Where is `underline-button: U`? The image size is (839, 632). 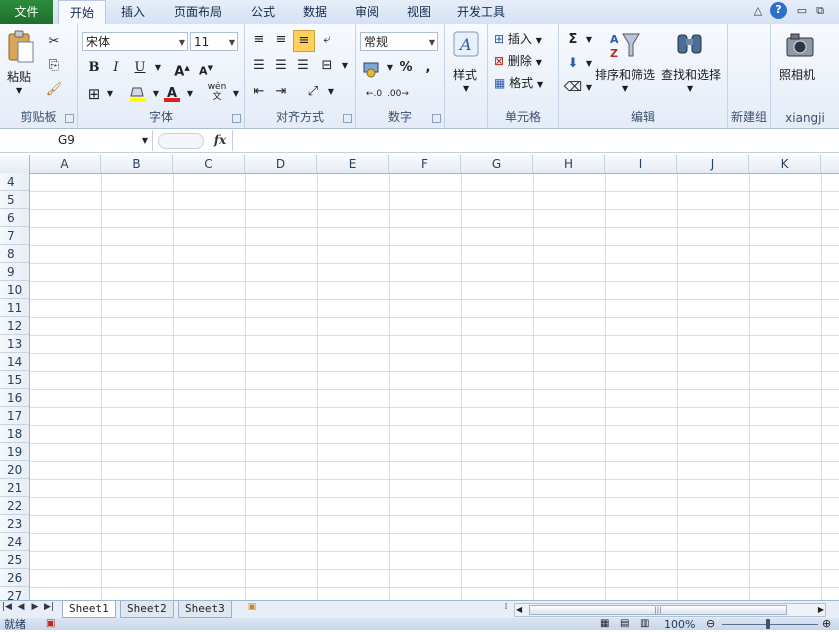 underline-button: U is located at coordinates (140, 68).